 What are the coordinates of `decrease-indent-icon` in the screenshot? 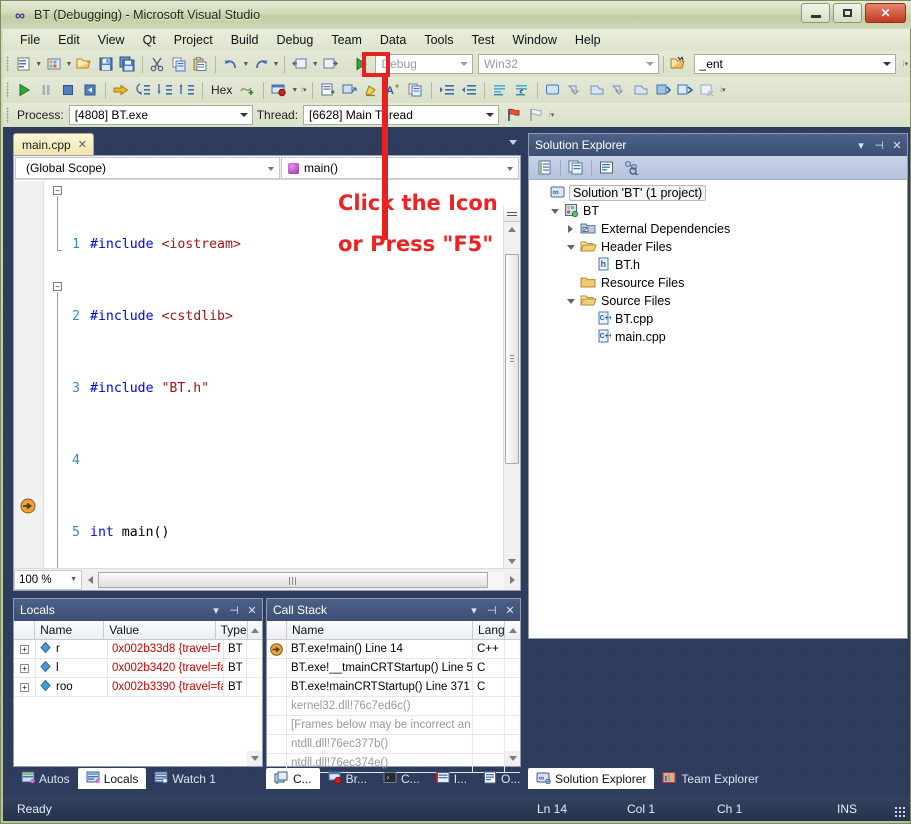 It's located at (469, 90).